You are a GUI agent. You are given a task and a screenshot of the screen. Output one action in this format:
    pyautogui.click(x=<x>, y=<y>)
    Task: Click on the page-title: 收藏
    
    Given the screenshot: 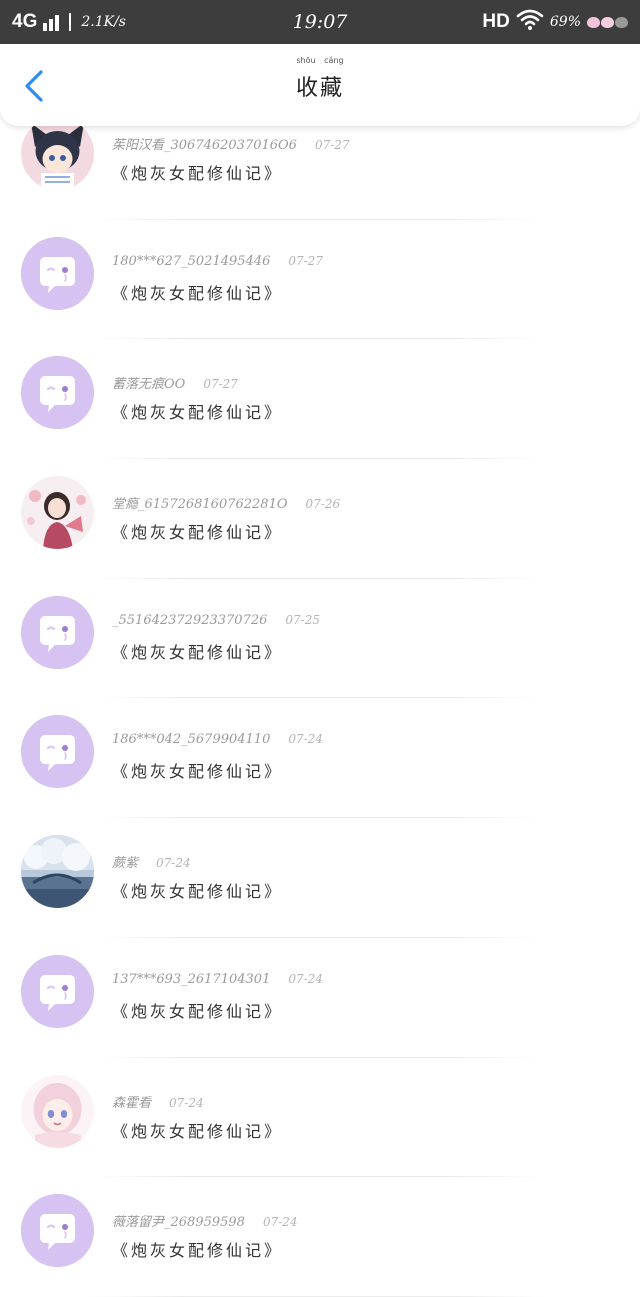 What is the action you would take?
    pyautogui.click(x=319, y=88)
    